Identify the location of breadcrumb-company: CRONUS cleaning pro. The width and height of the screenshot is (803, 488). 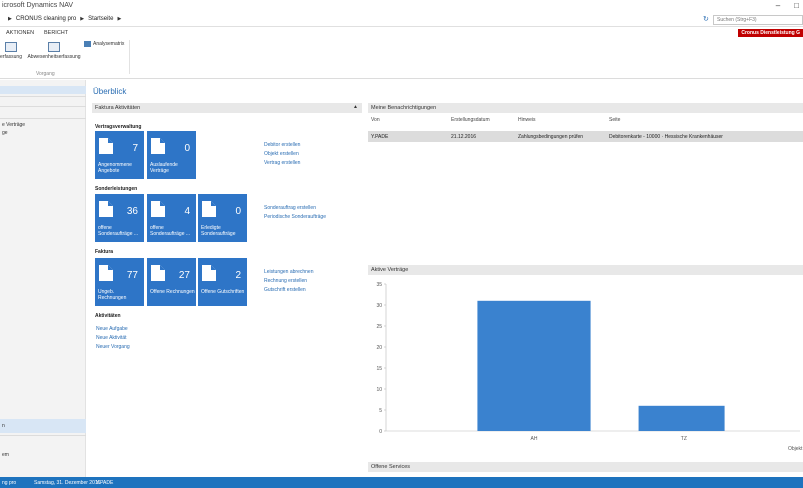
(46, 19).